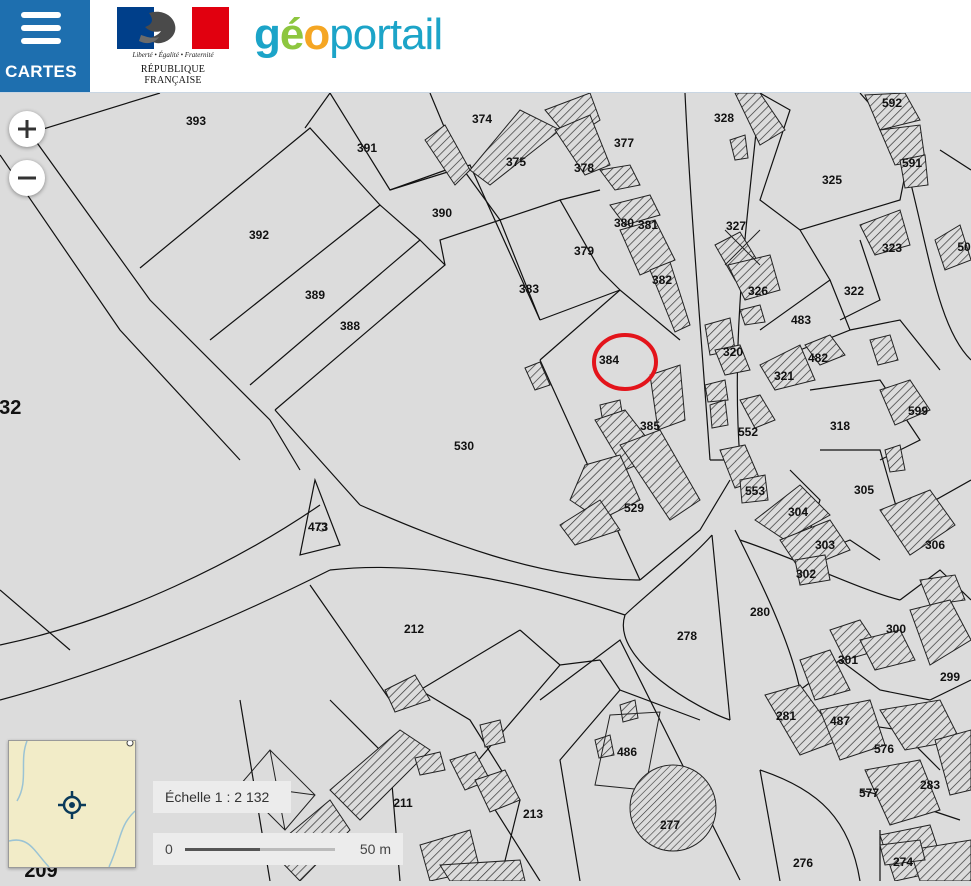  What do you see at coordinates (818, 358) in the screenshot?
I see `parcel-label: 482` at bounding box center [818, 358].